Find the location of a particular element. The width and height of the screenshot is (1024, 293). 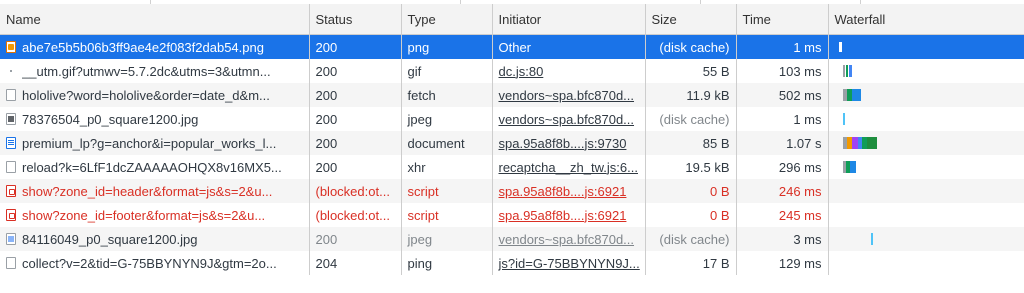

cell-name: 78376504_p0_square1200.jpg is located at coordinates (155, 119).